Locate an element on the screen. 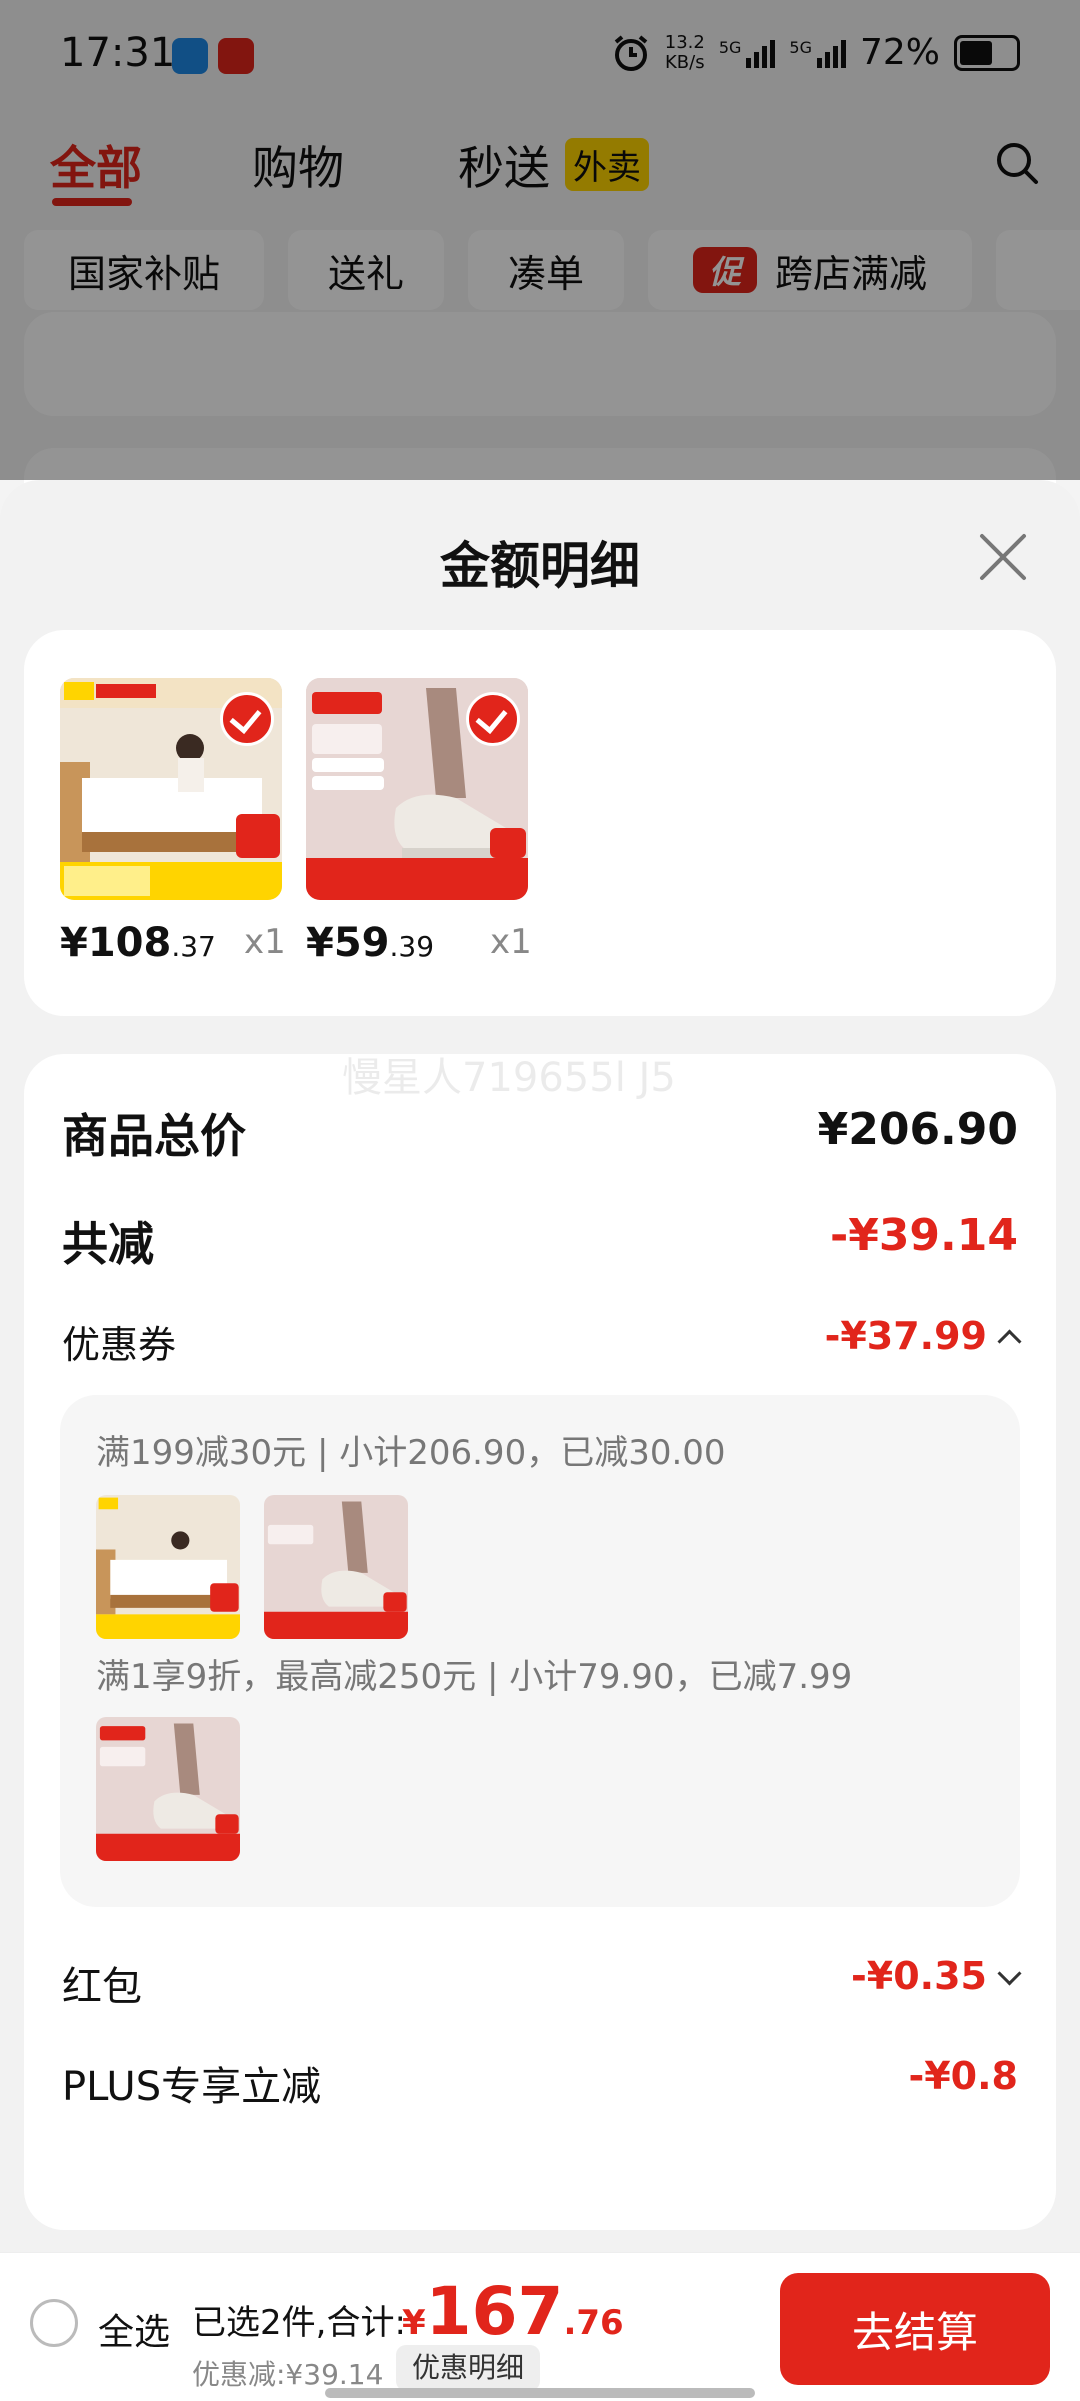 The height and width of the screenshot is (2401, 1080). coupon-line: 满1享9折，最高减250元 | 小计79.90，已减7.99 is located at coordinates (474, 1677).